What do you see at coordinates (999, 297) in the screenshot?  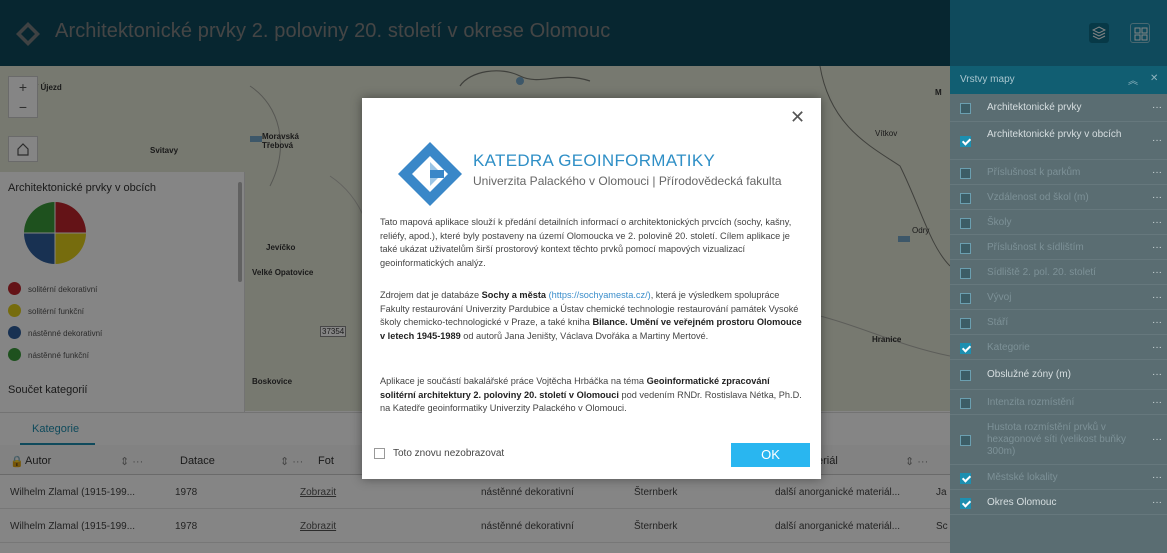 I see `layer-label: Vývoj` at bounding box center [999, 297].